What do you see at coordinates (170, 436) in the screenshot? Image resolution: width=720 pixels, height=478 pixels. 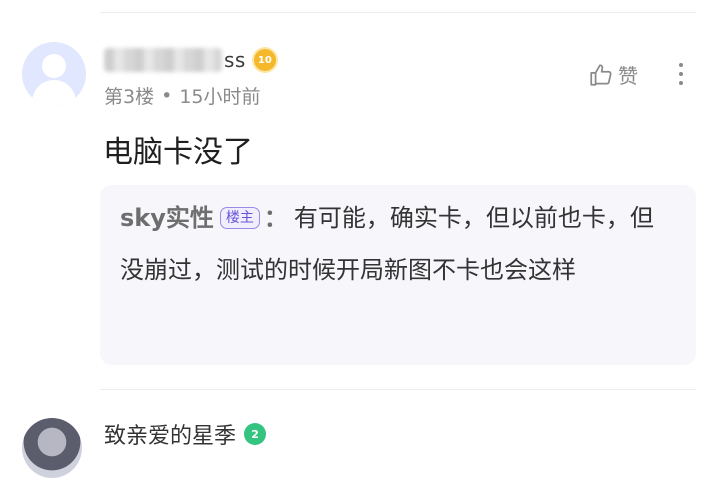 I see `next-username: 致亲爱的星季` at bounding box center [170, 436].